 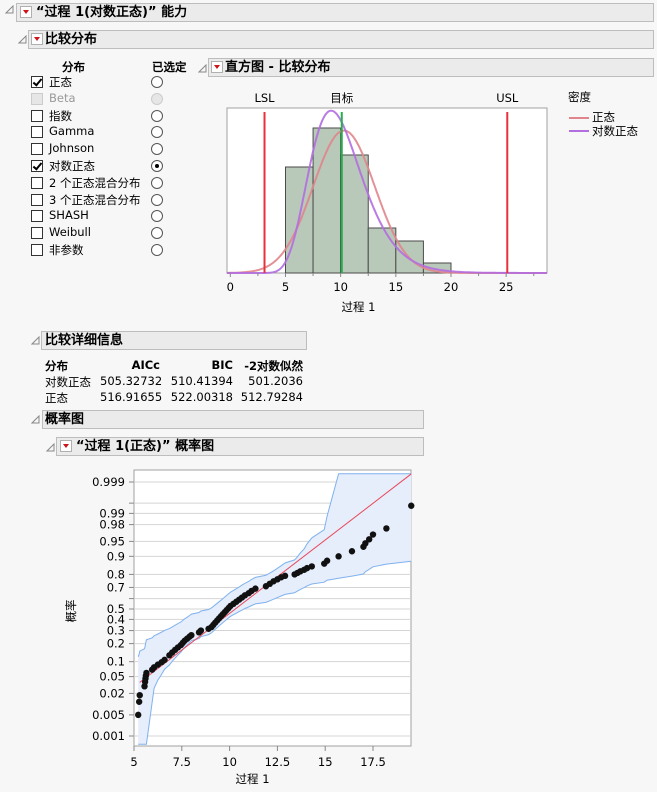 I want to click on spec-limit-label: LSL, so click(x=264, y=98).